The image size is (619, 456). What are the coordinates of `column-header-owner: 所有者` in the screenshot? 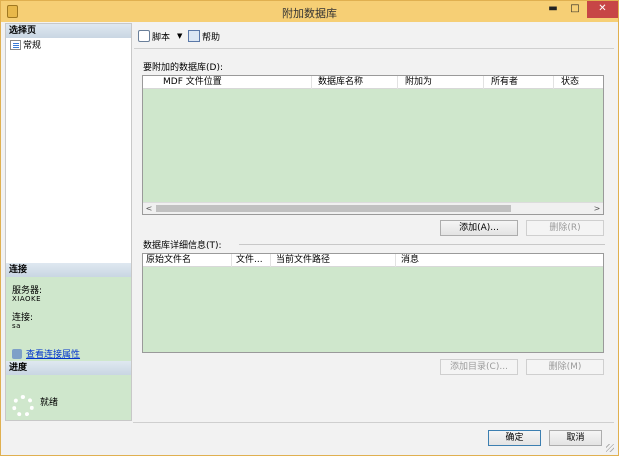 It's located at (504, 82).